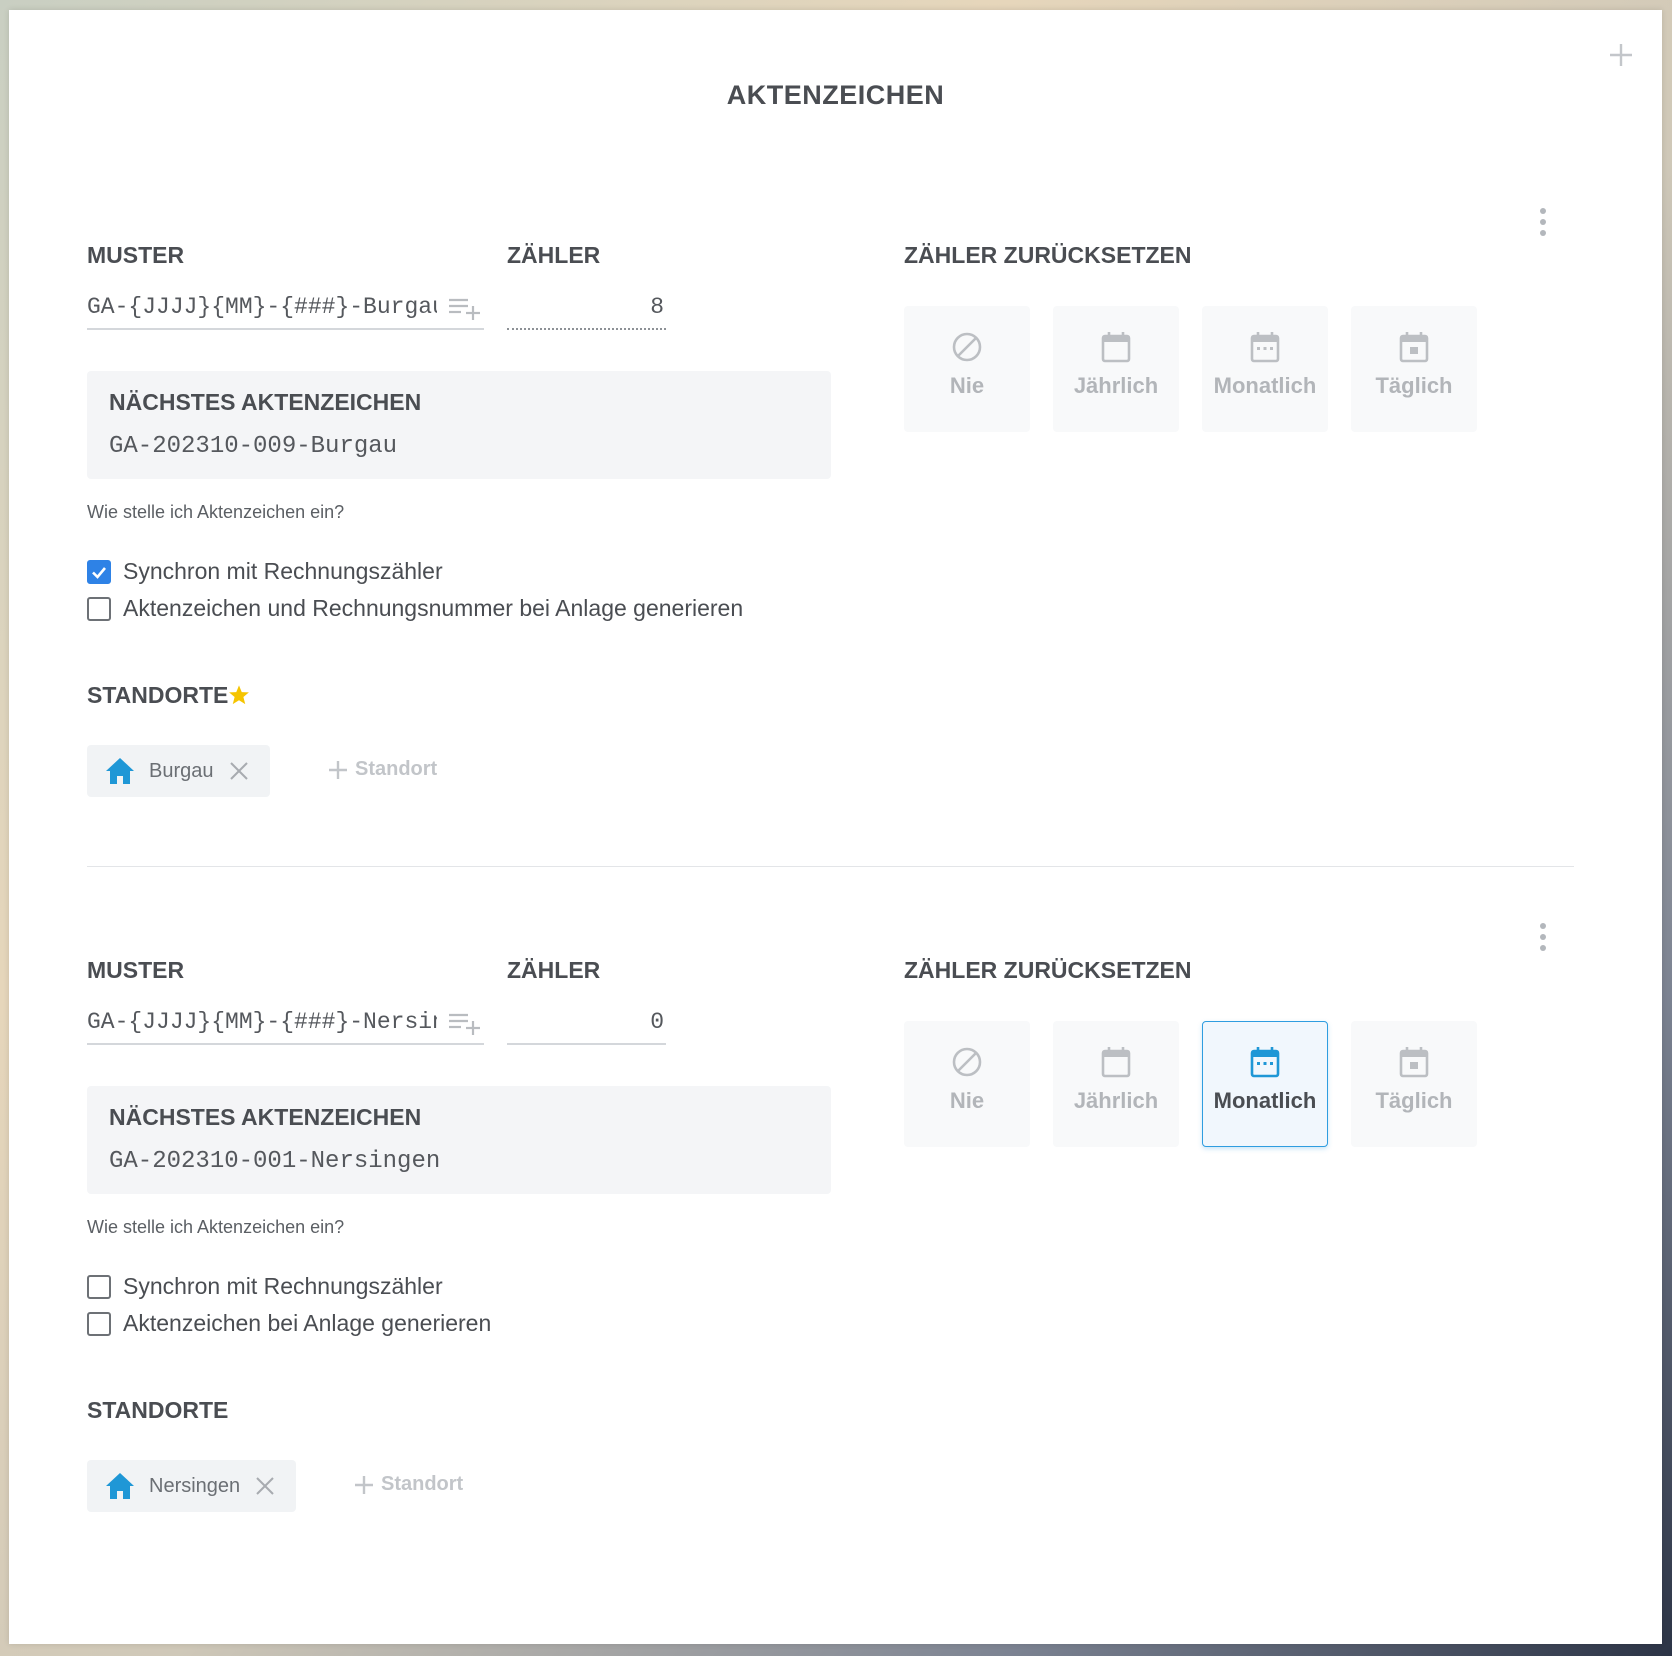 The image size is (1672, 1656). I want to click on zaehler-input: 8, so click(586, 309).